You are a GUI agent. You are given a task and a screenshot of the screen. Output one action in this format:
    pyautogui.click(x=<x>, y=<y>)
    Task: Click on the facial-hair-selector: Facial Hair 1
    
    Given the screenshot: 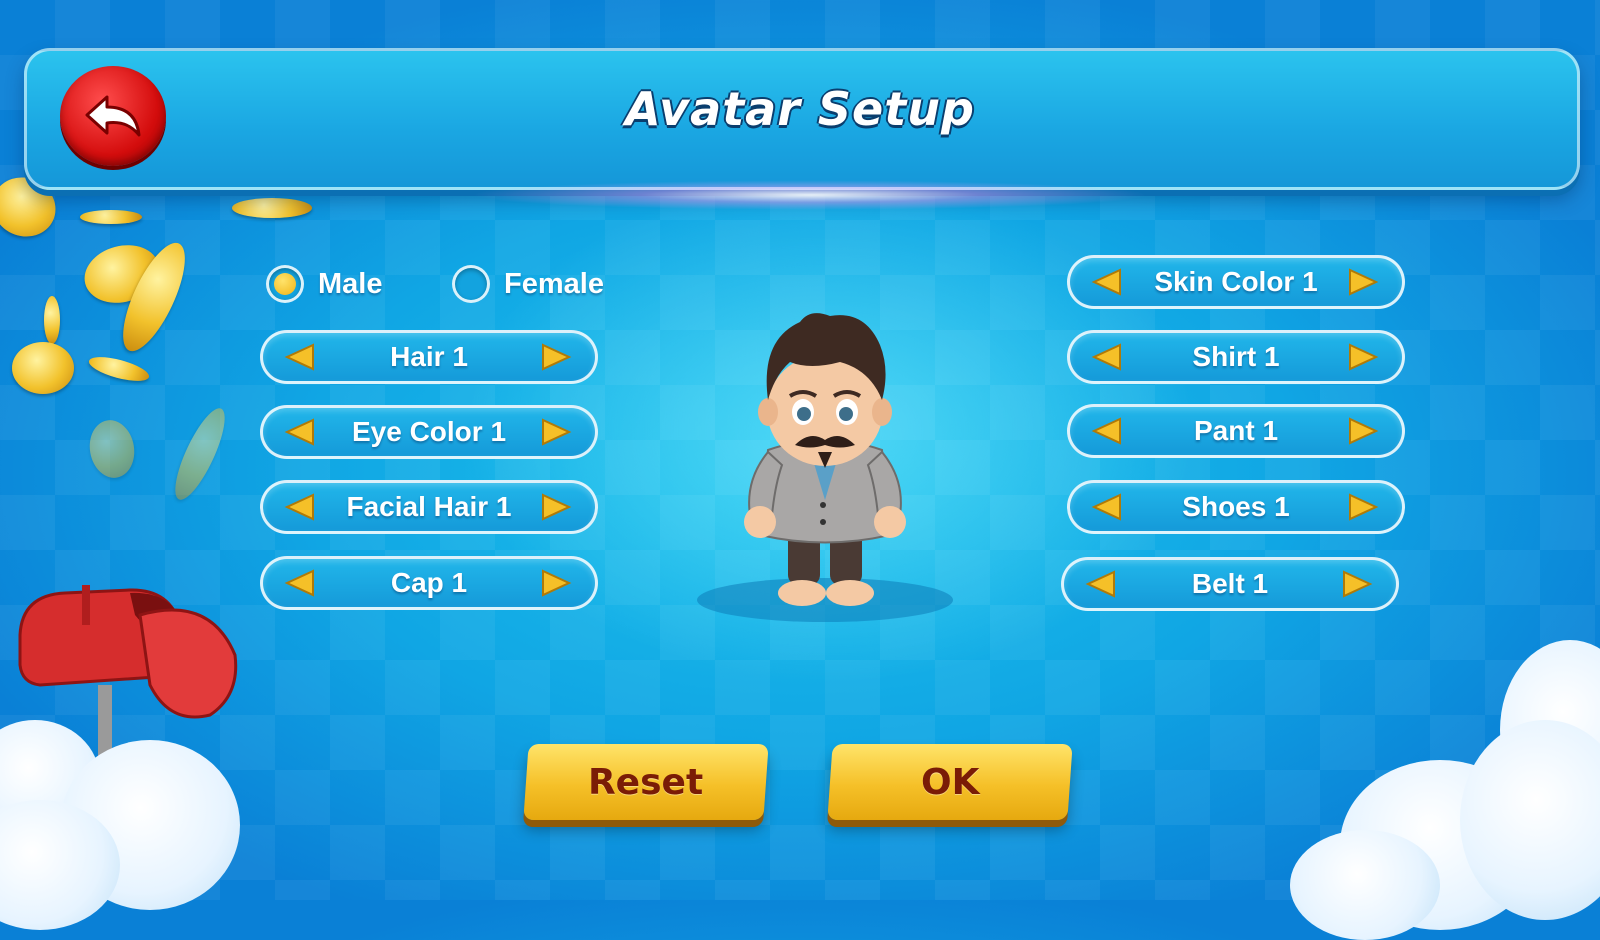 What is the action you would take?
    pyautogui.click(x=429, y=507)
    